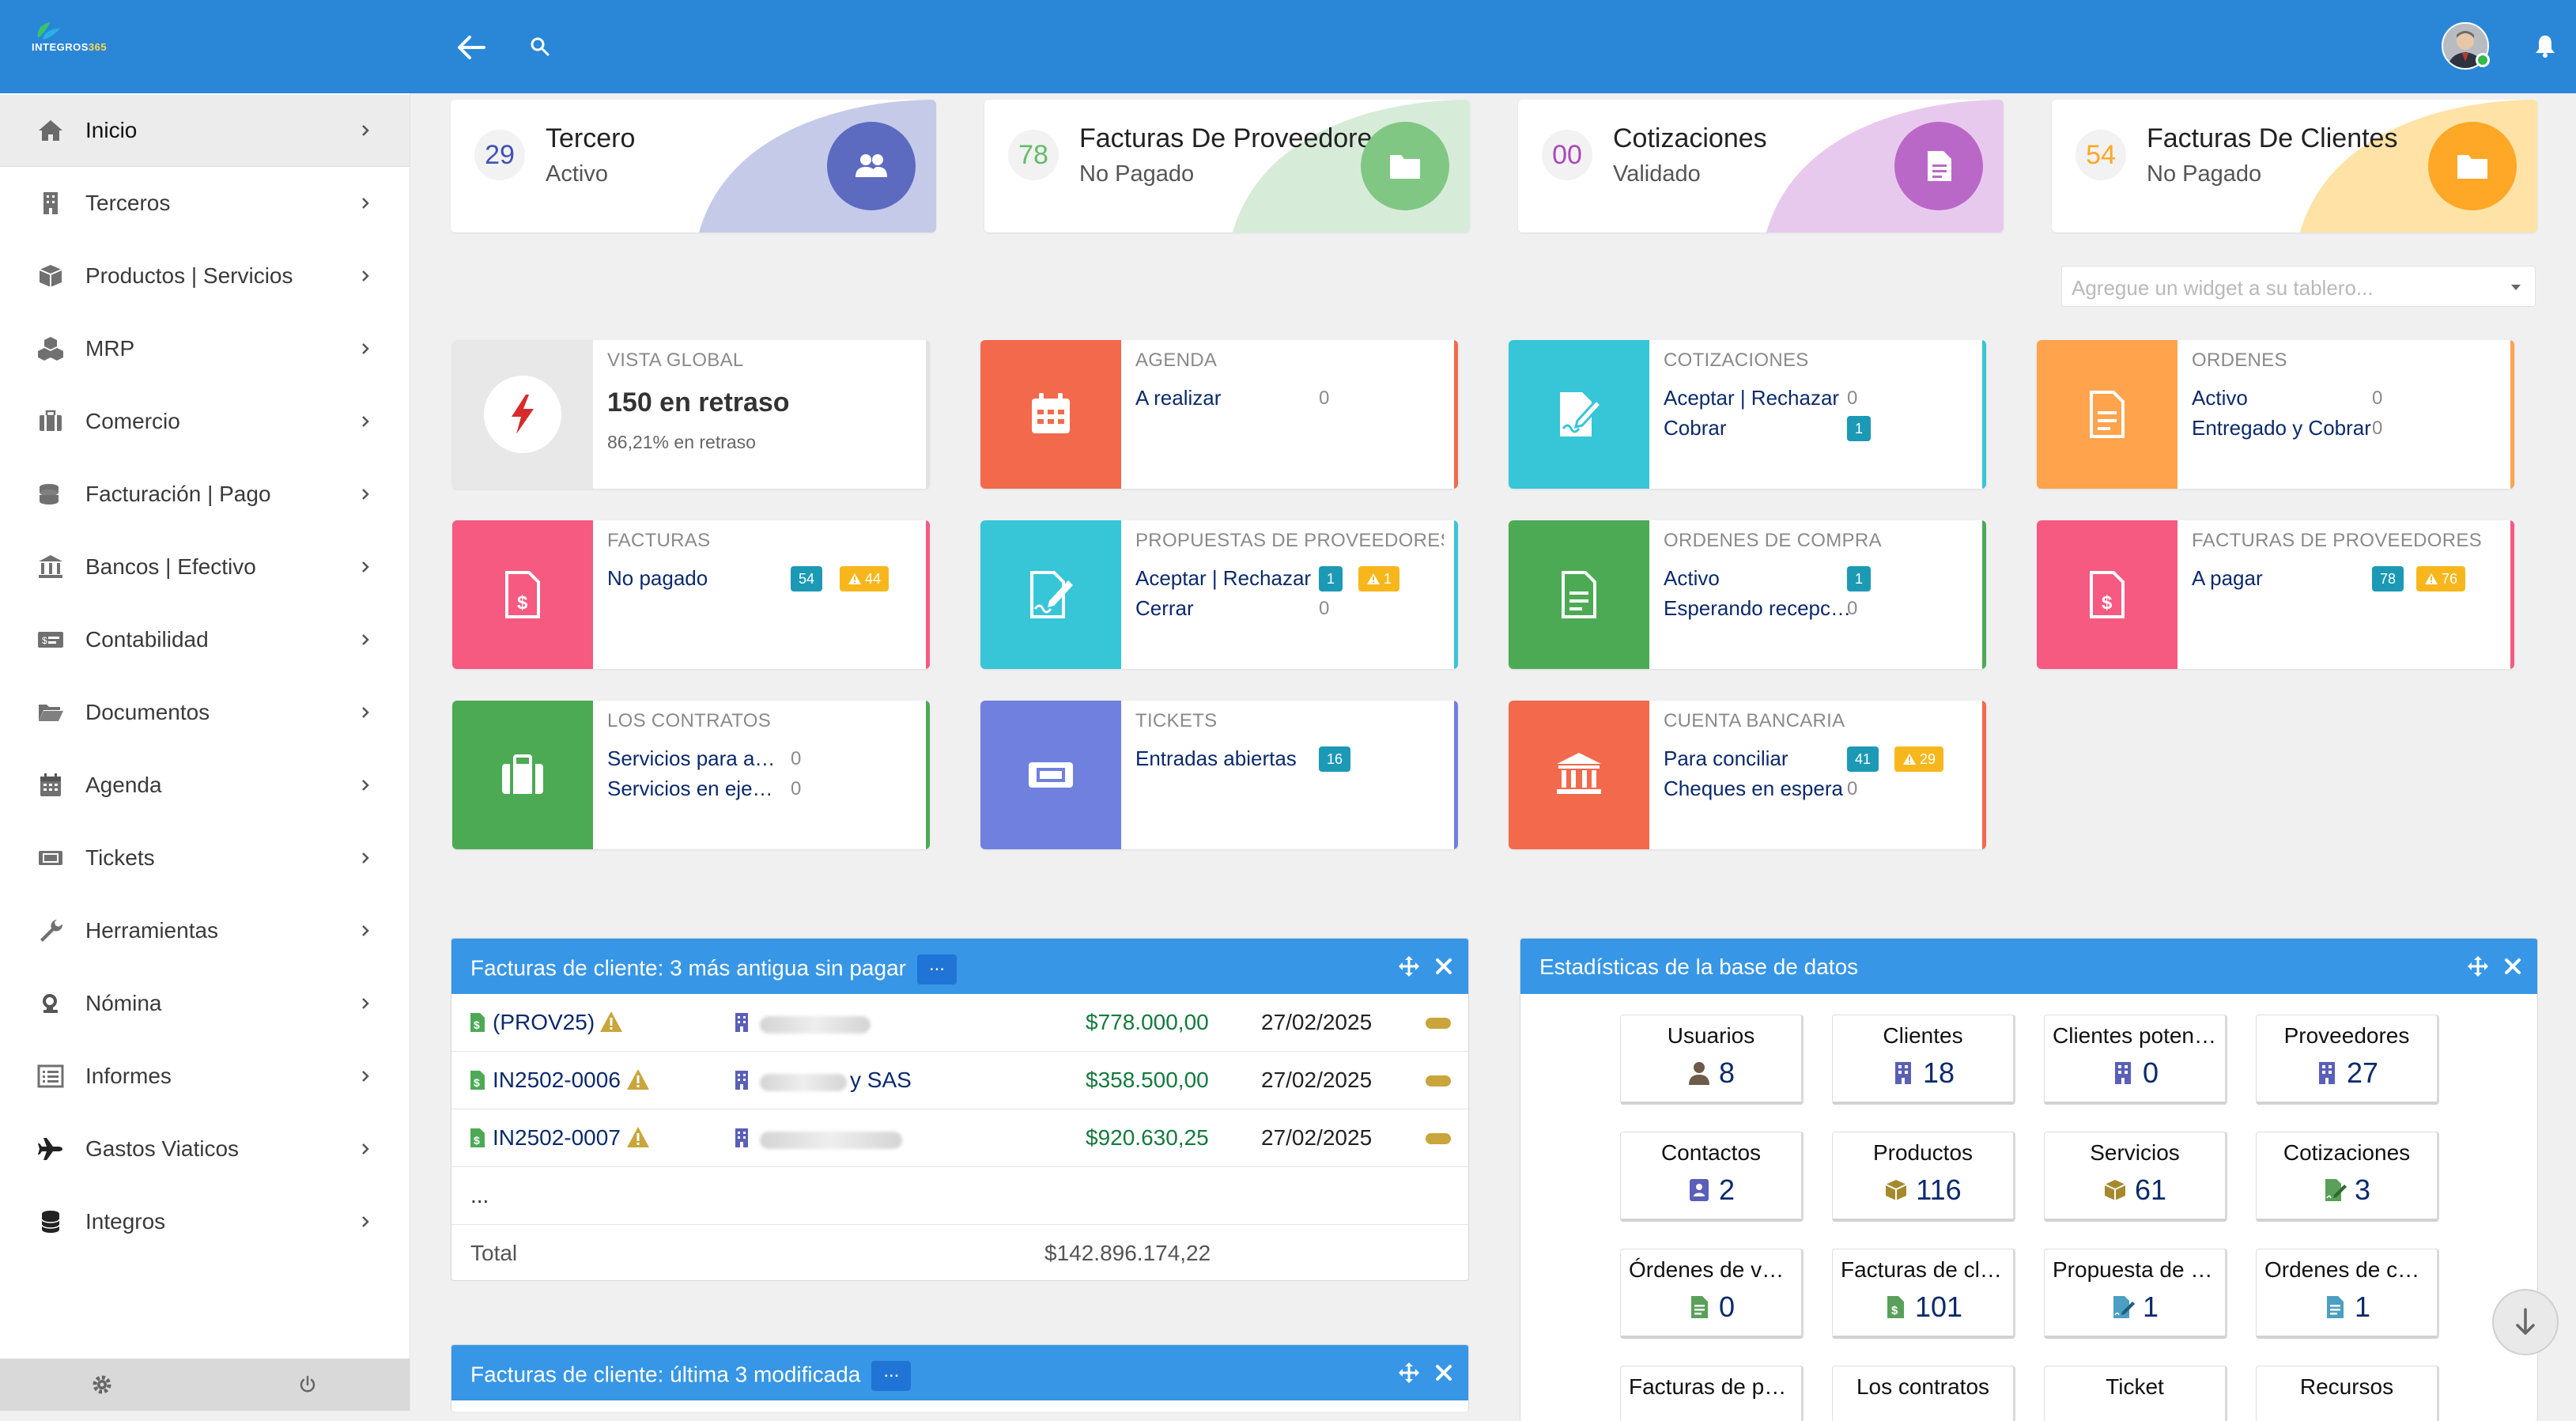  What do you see at coordinates (2287, 578) in the screenshot?
I see `box-line-link: A pagar` at bounding box center [2287, 578].